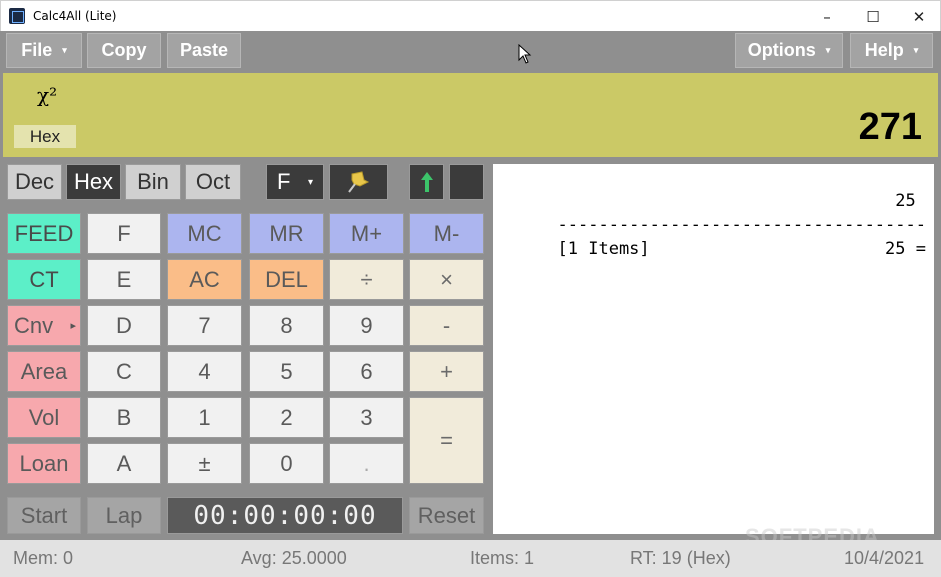  Describe the element at coordinates (446, 440) in the screenshot. I see `equals-button: =` at that location.